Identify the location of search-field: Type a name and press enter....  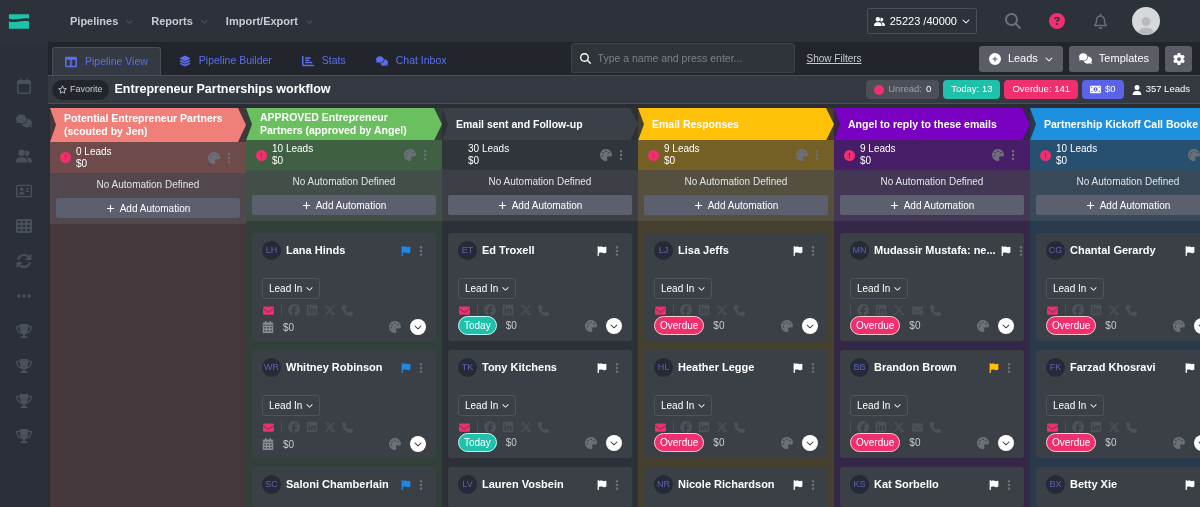
(682, 58).